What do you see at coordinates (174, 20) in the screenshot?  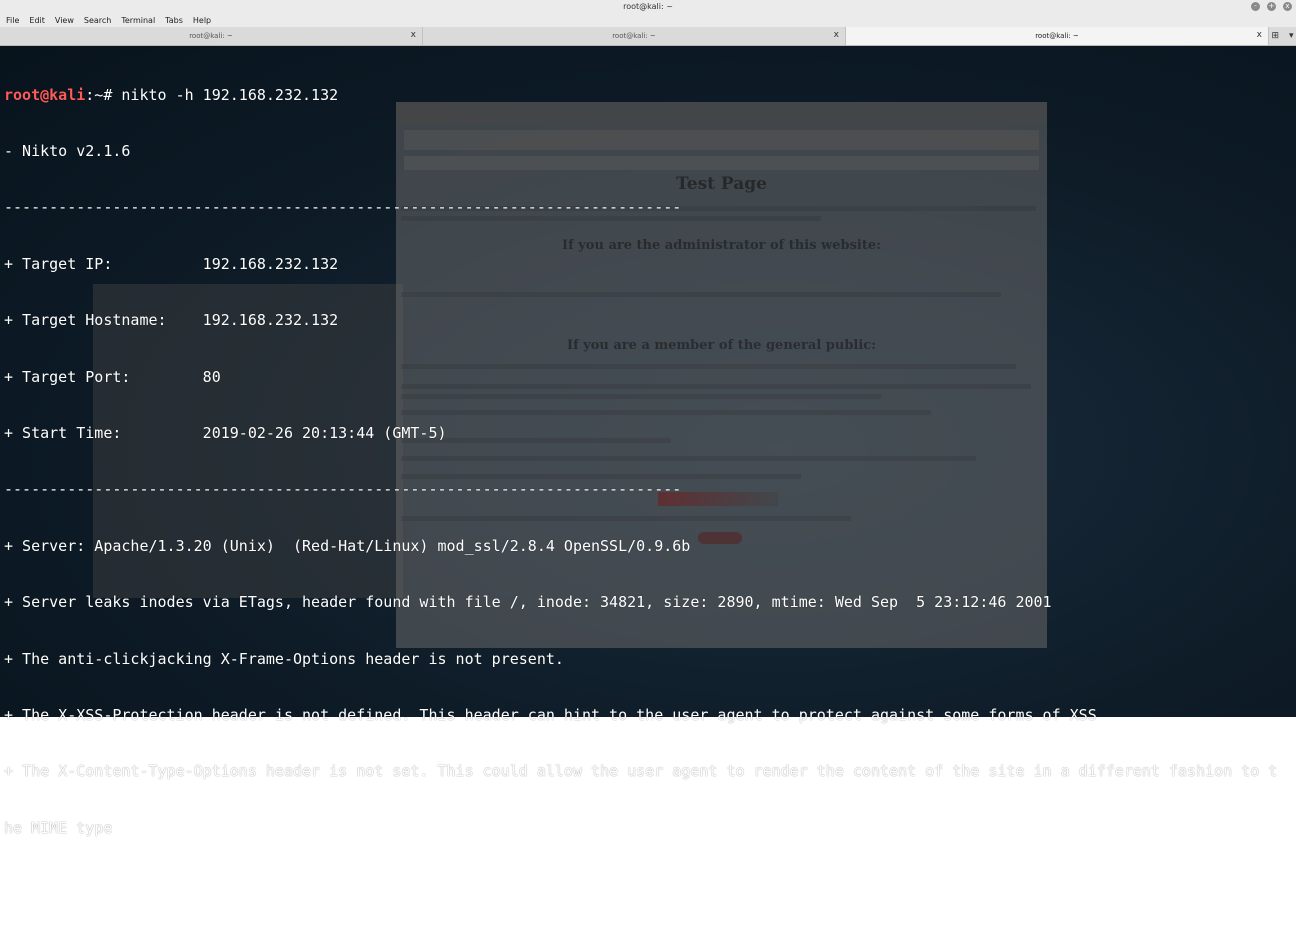 I see `menu-tabs: Tabs` at bounding box center [174, 20].